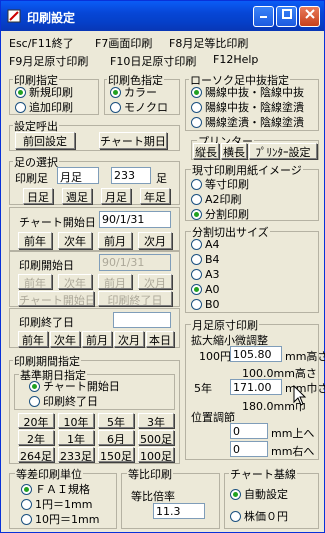 The width and height of the screenshot is (325, 533). Describe the element at coordinates (131, 175) in the screenshot. I see `foot-count-field: 233` at that location.